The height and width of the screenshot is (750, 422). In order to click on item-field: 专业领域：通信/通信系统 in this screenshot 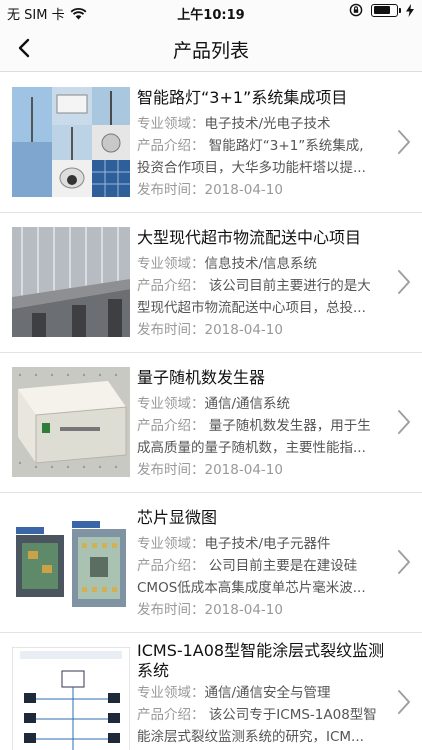, I will do `click(263, 404)`.